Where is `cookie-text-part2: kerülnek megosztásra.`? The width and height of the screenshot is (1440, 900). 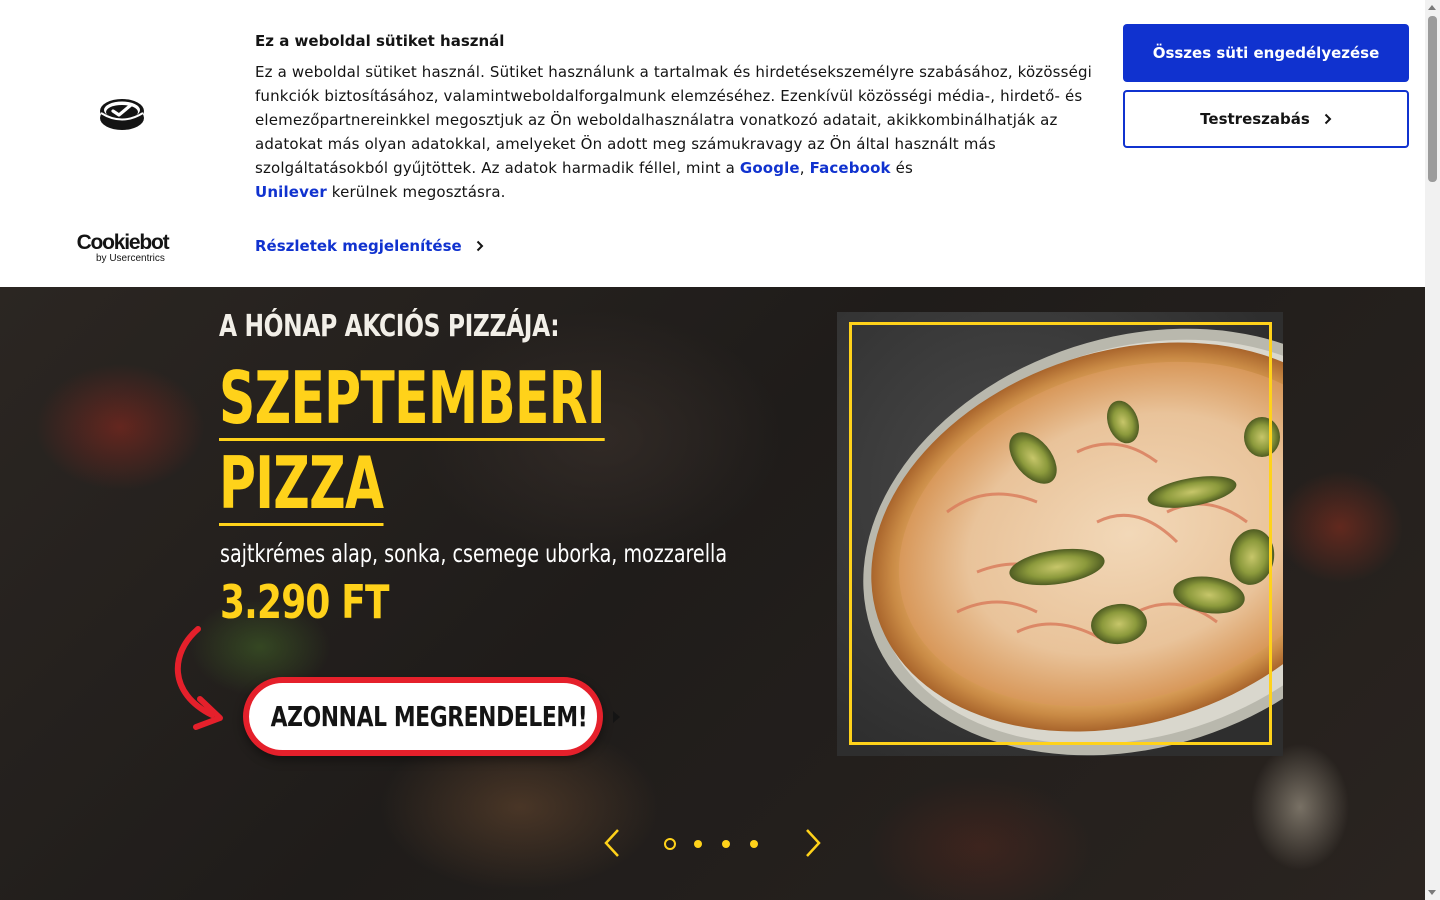
cookie-text-part2: kerülnek megosztásra. is located at coordinates (416, 192).